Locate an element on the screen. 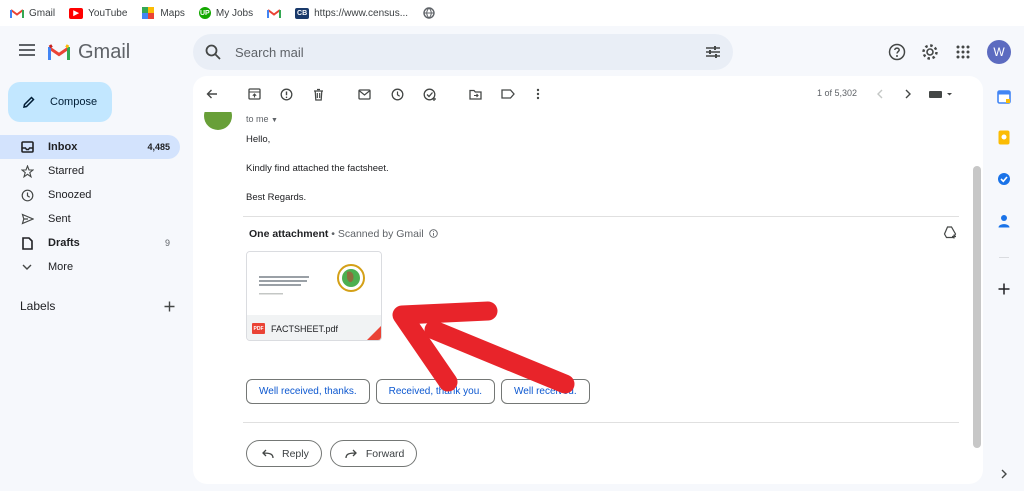 Image resolution: width=1024 pixels, height=491 pixels. bookmark-globe is located at coordinates (429, 13).